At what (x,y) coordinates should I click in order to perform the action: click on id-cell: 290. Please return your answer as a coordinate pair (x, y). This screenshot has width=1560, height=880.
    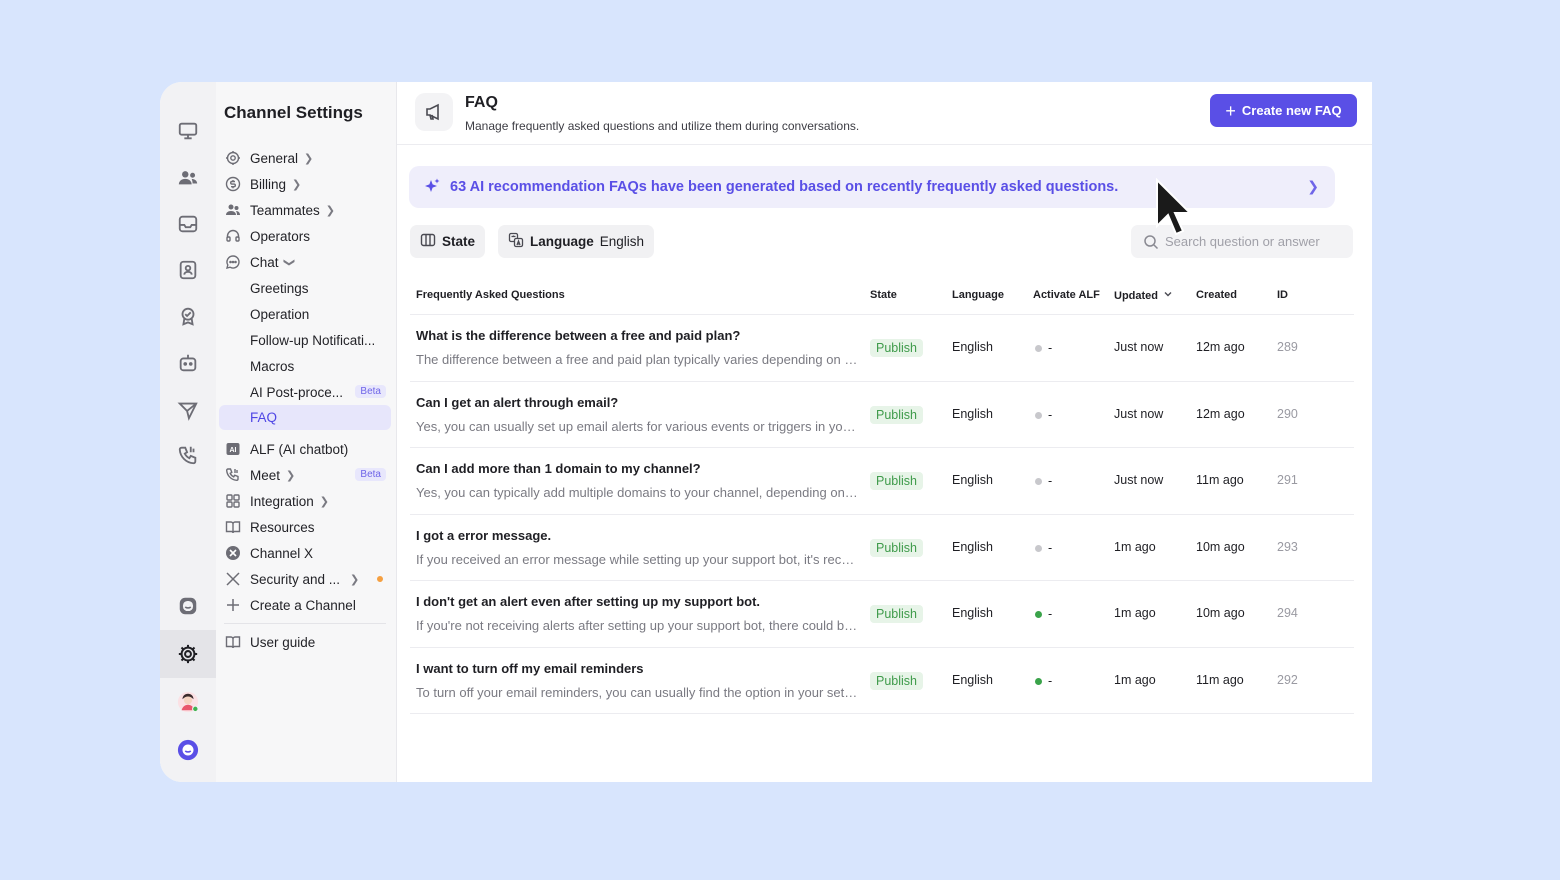
    Looking at the image, I should click on (1287, 414).